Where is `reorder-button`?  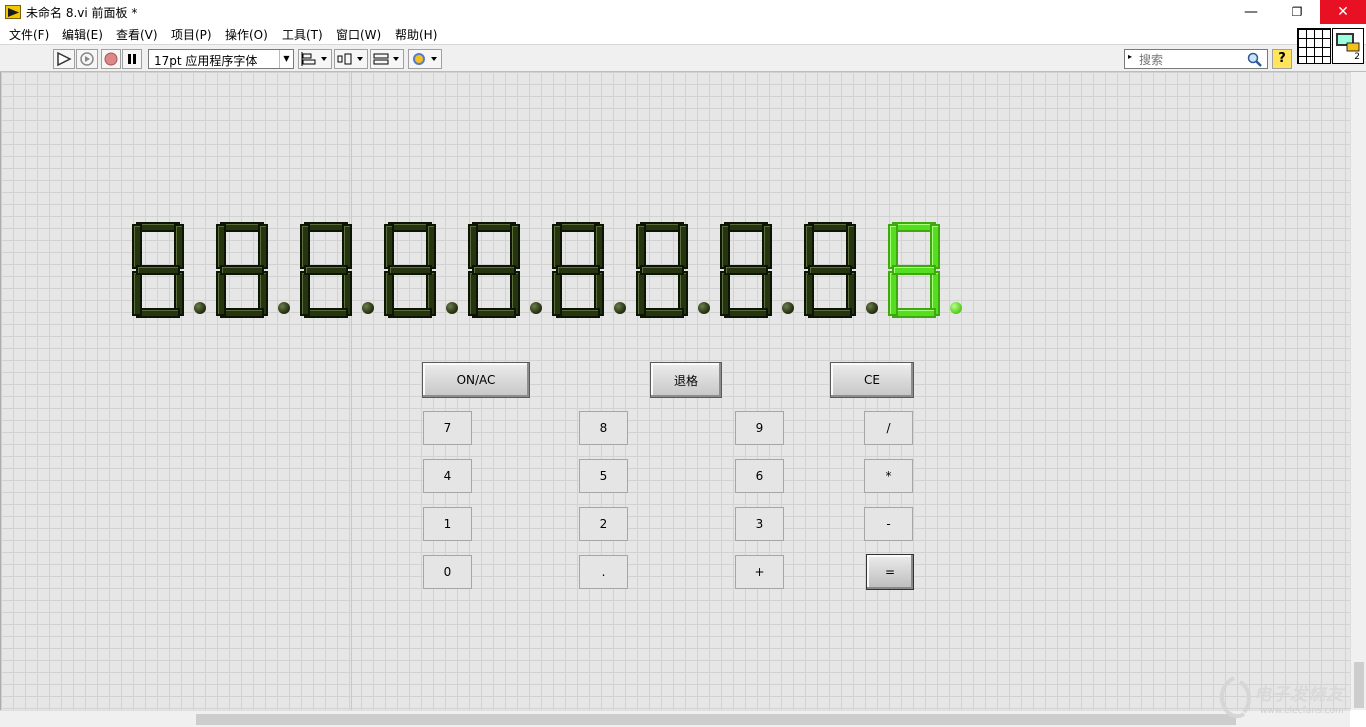
reorder-button is located at coordinates (425, 59).